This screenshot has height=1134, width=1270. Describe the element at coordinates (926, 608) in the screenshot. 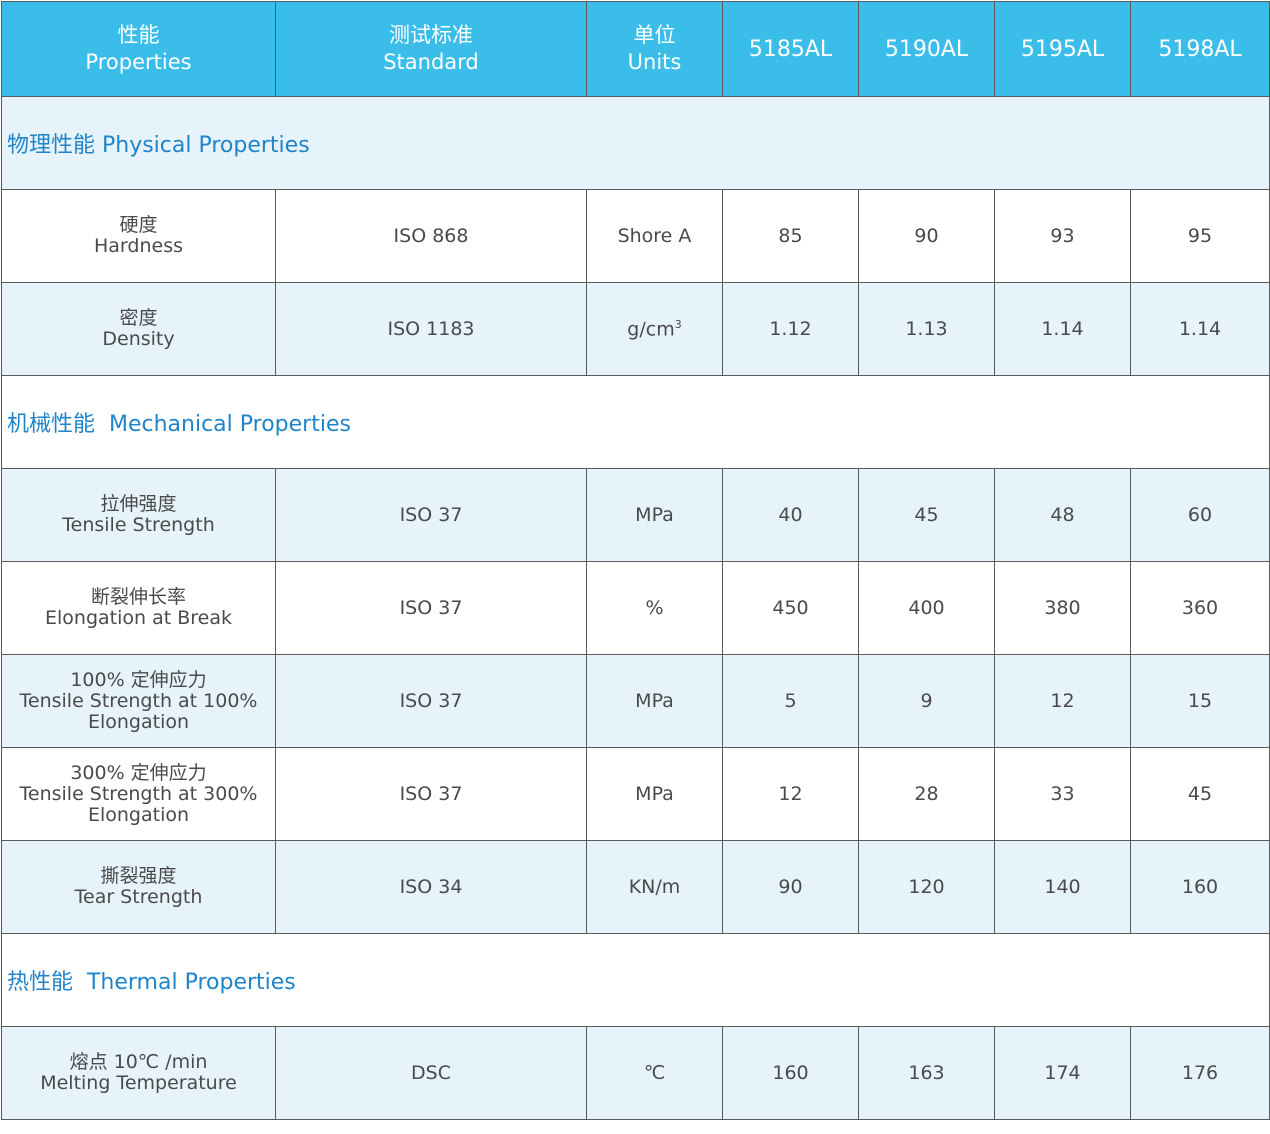

I see `value-cell: 400` at that location.